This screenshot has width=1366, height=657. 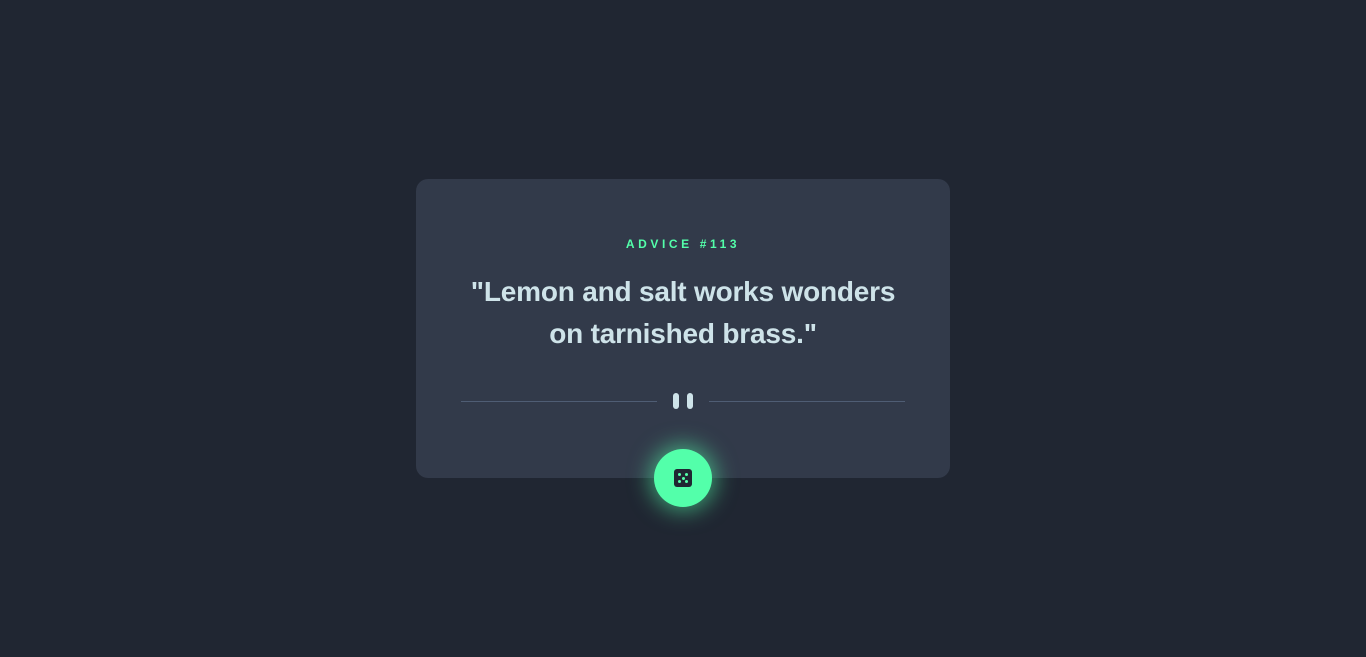 I want to click on pause-bar-left, so click(x=676, y=401).